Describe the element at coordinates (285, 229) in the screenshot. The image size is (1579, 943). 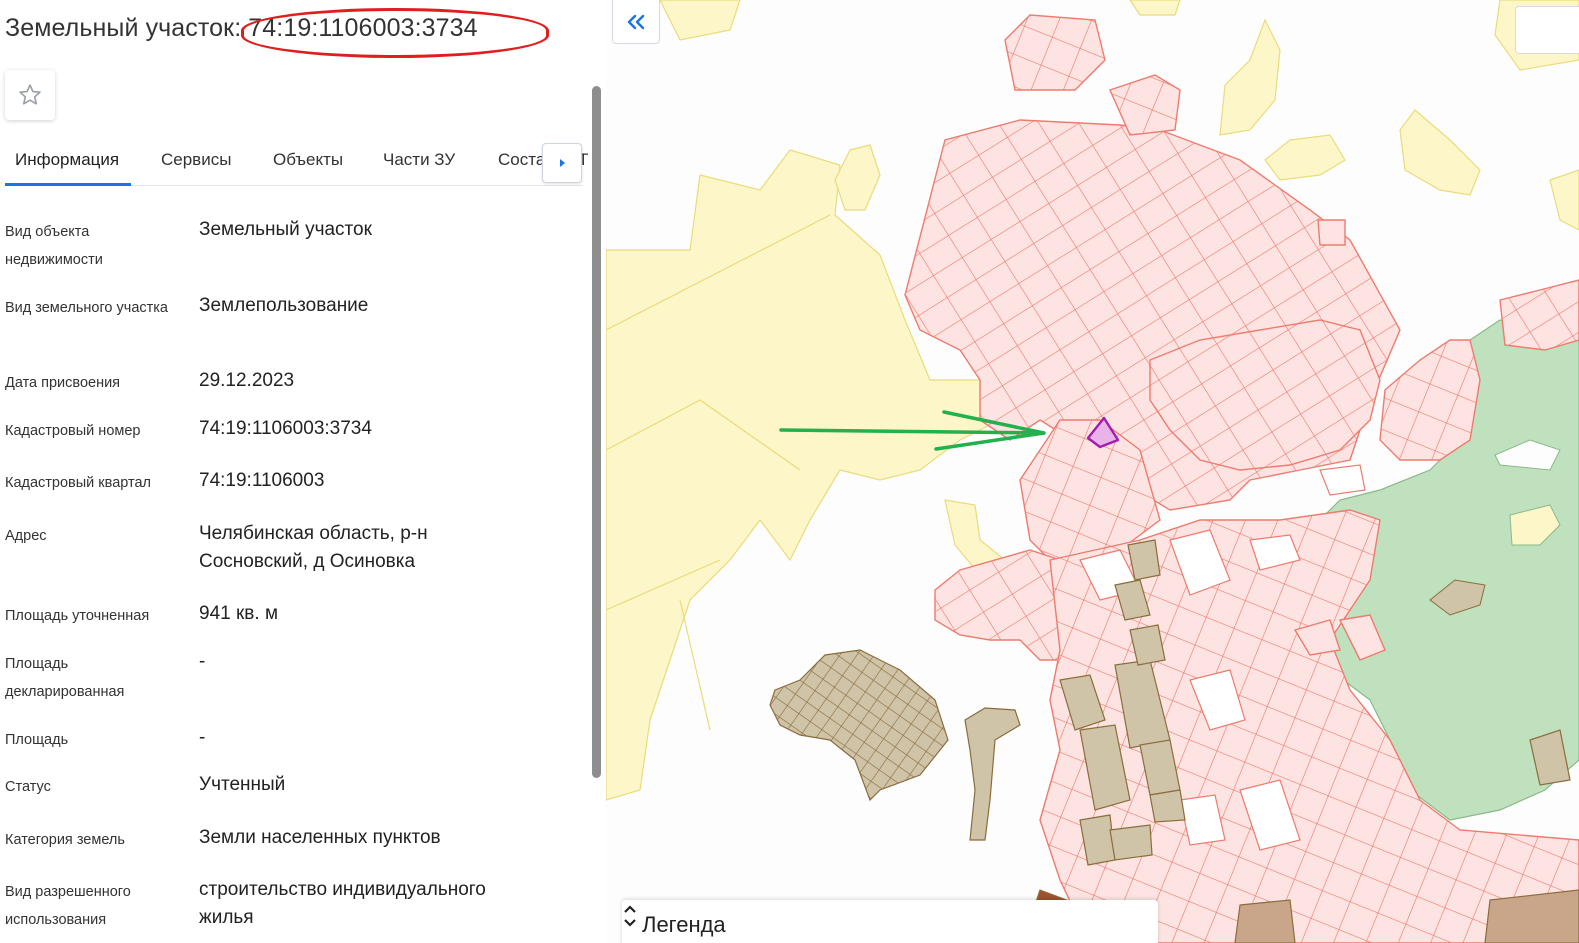
I see `field-value-object-type: Земельный участок` at that location.